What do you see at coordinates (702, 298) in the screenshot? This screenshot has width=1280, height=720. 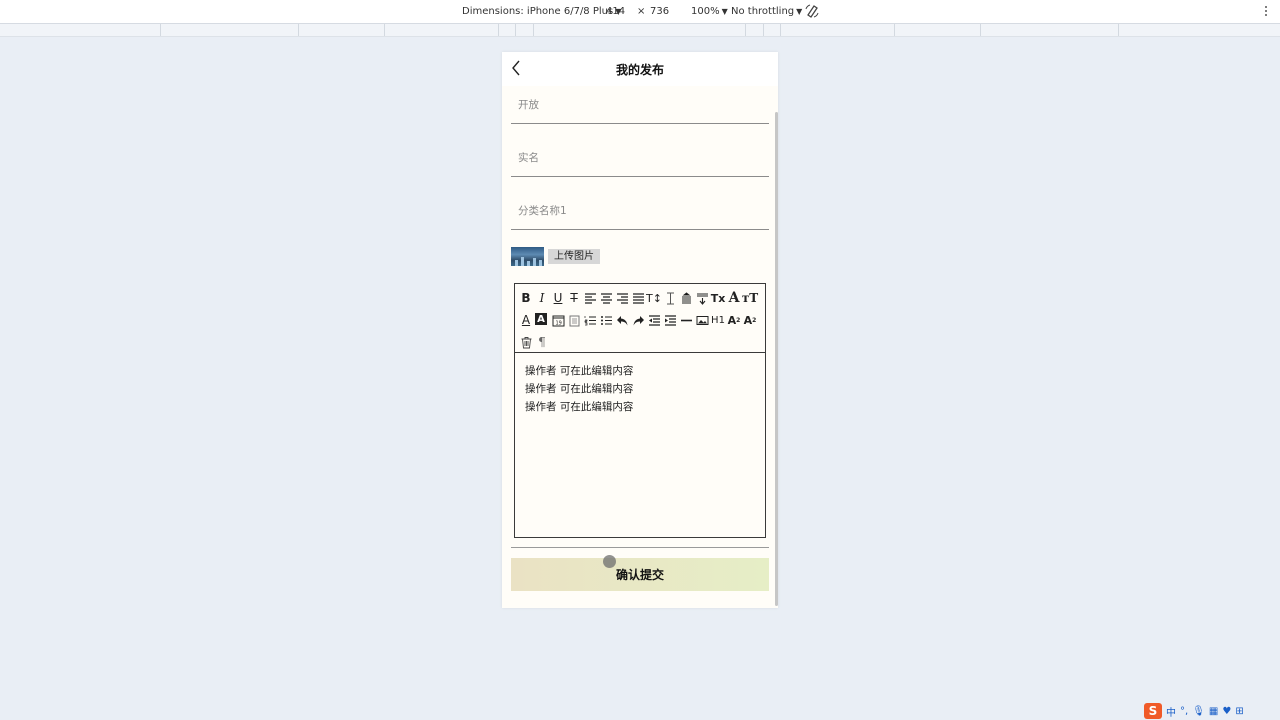 I see `indent-format-icon` at bounding box center [702, 298].